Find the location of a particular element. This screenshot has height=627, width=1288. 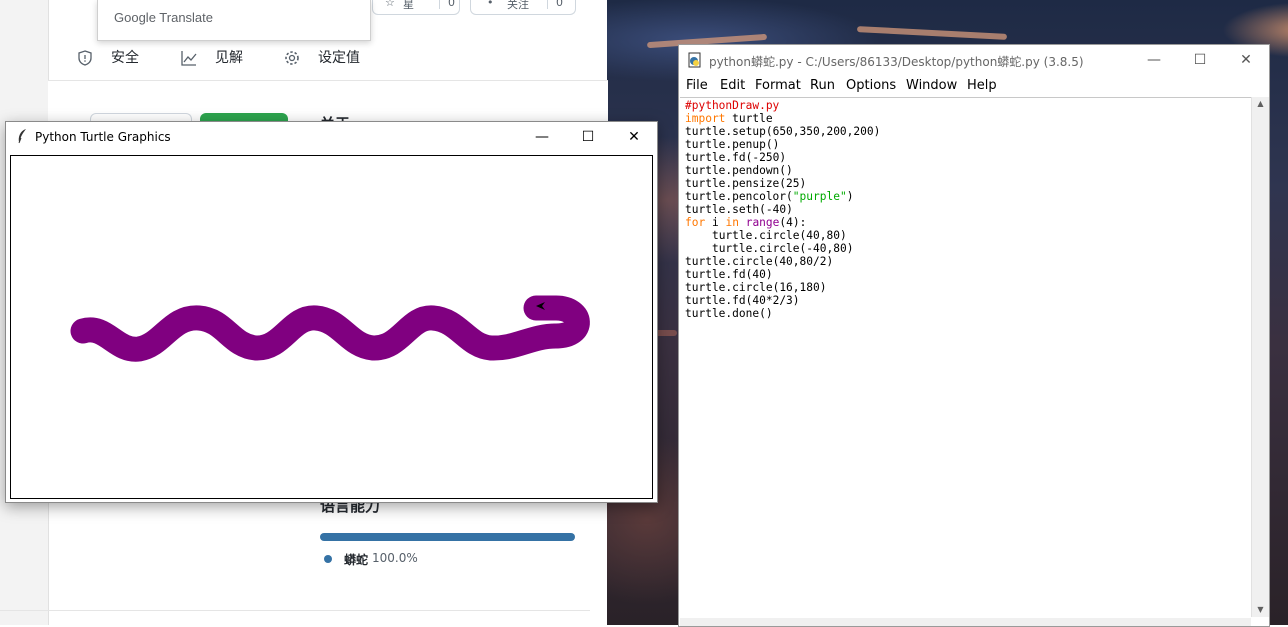

code-line: turtle.done() is located at coordinates (782, 313).